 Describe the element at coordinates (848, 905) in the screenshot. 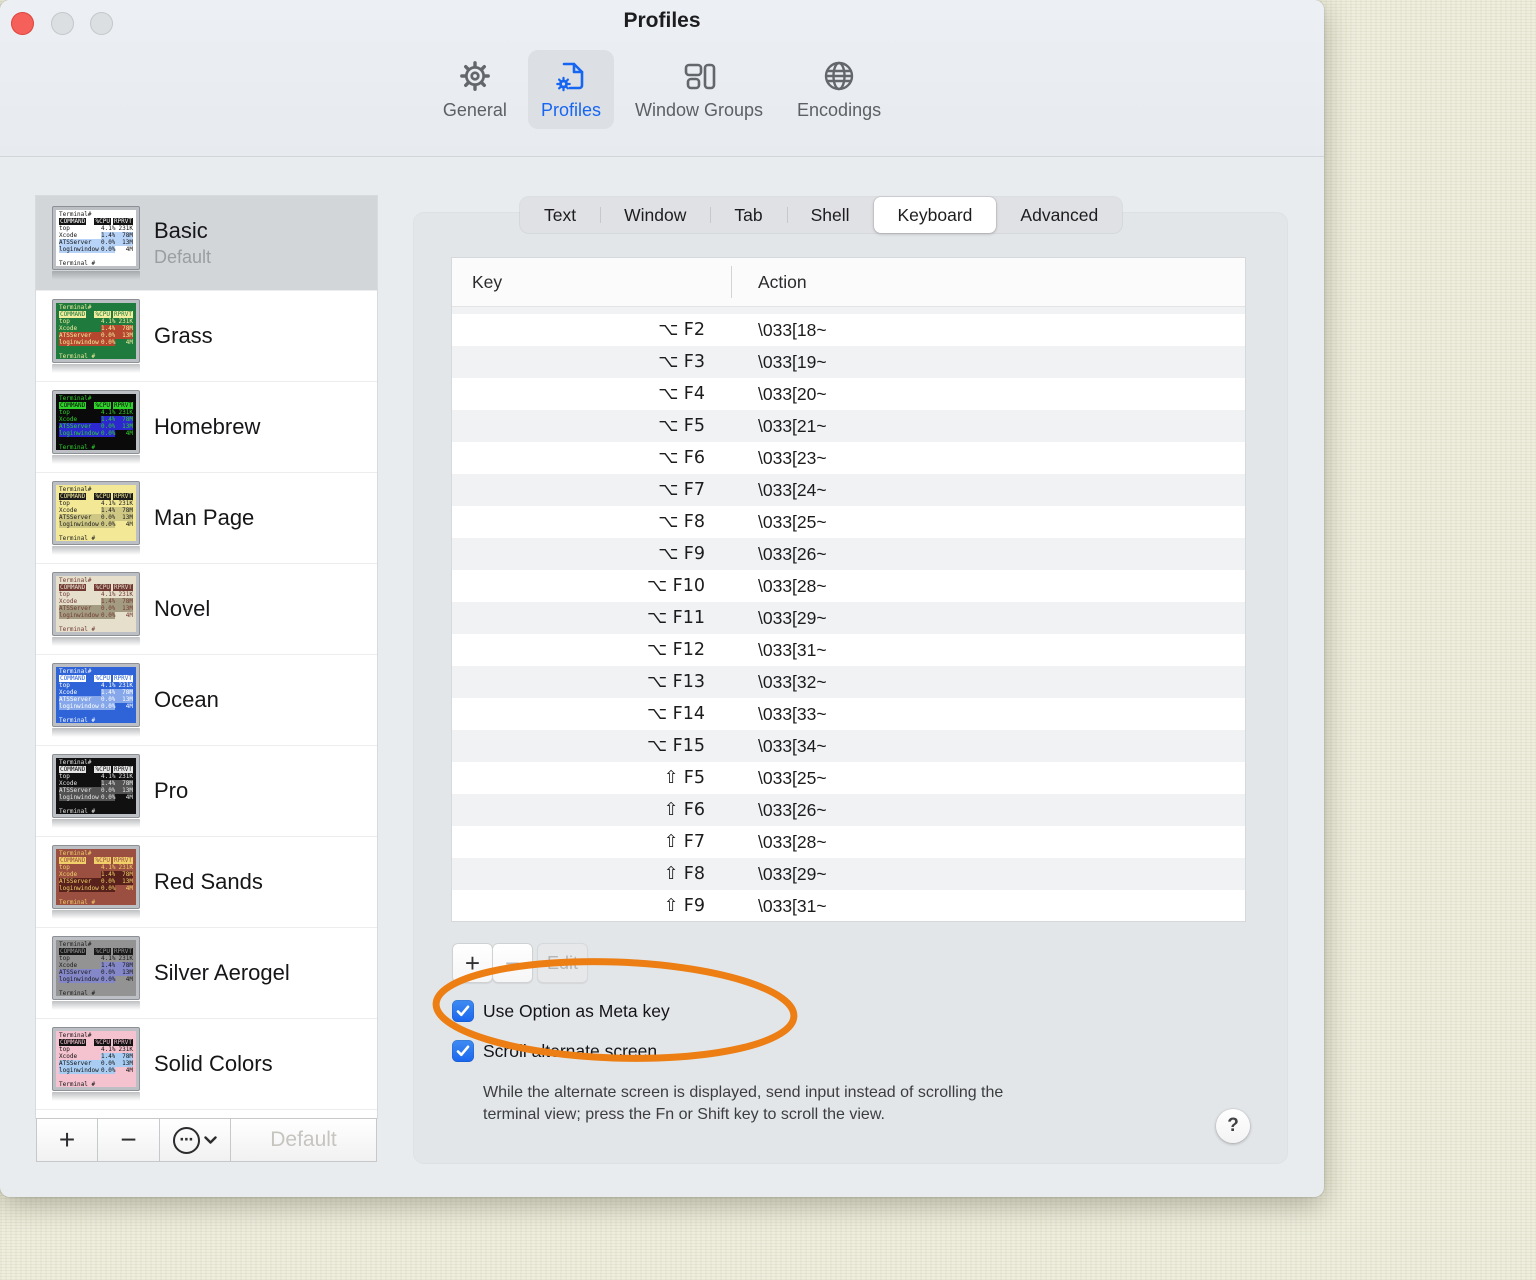

I see `keybinding-row: ⇧ F9 \033[31~` at that location.